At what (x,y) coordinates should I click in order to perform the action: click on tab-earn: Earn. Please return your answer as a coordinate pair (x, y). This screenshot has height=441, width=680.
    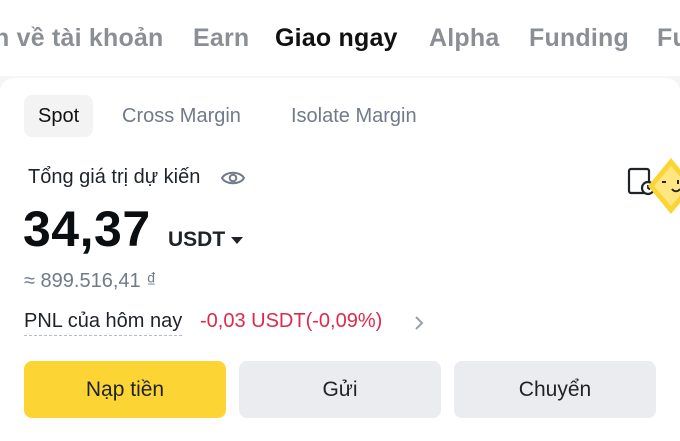
    Looking at the image, I should click on (221, 38).